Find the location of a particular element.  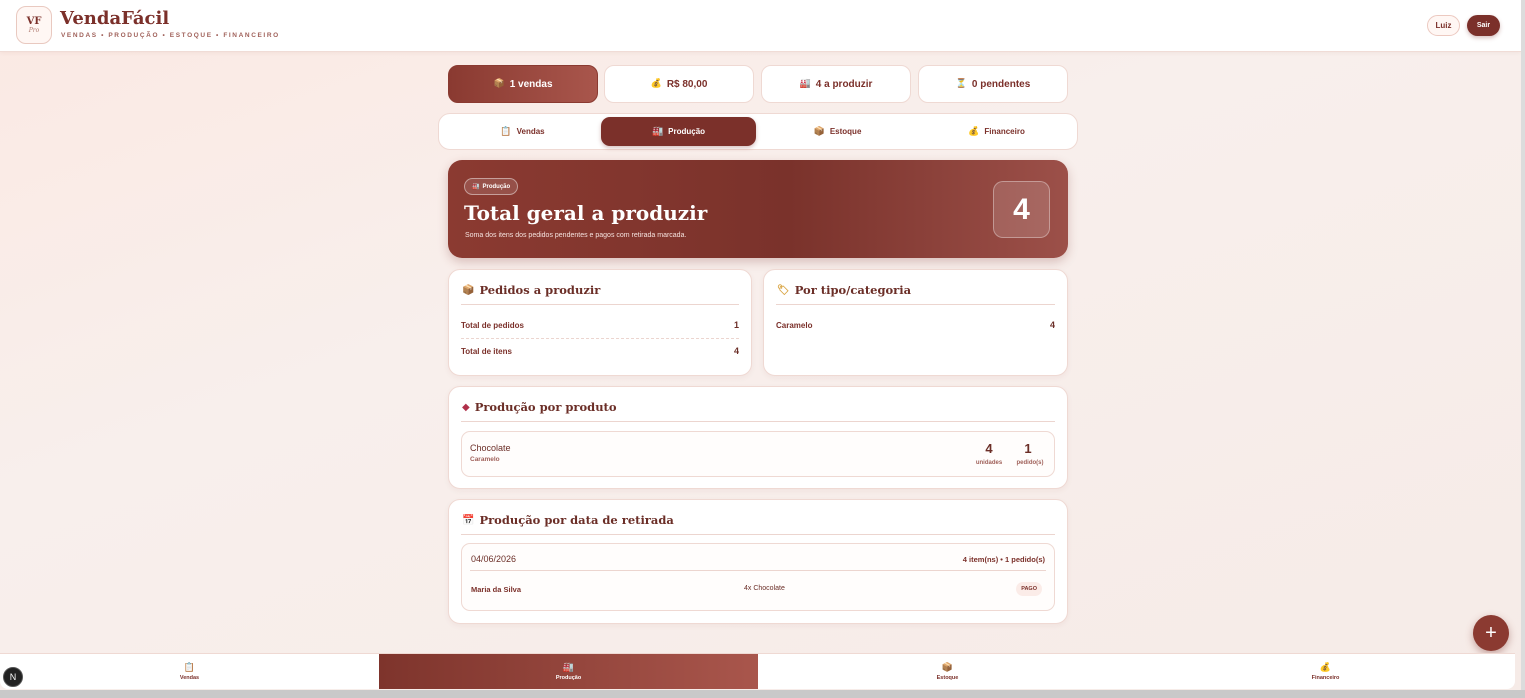

bottom-nav-estoque: 📦 Estoque is located at coordinates (947, 671).